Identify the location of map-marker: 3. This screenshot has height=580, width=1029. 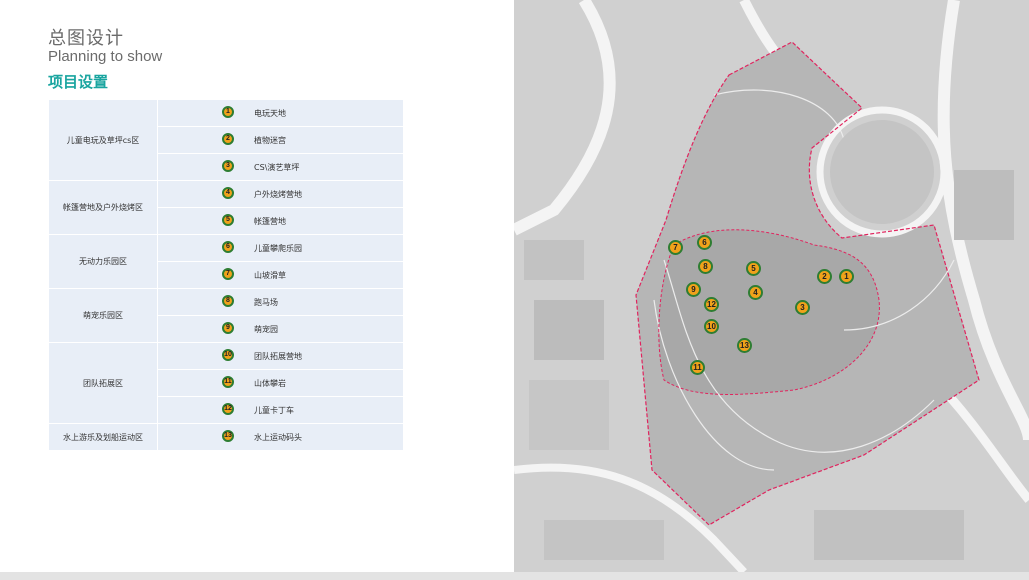
(802, 307).